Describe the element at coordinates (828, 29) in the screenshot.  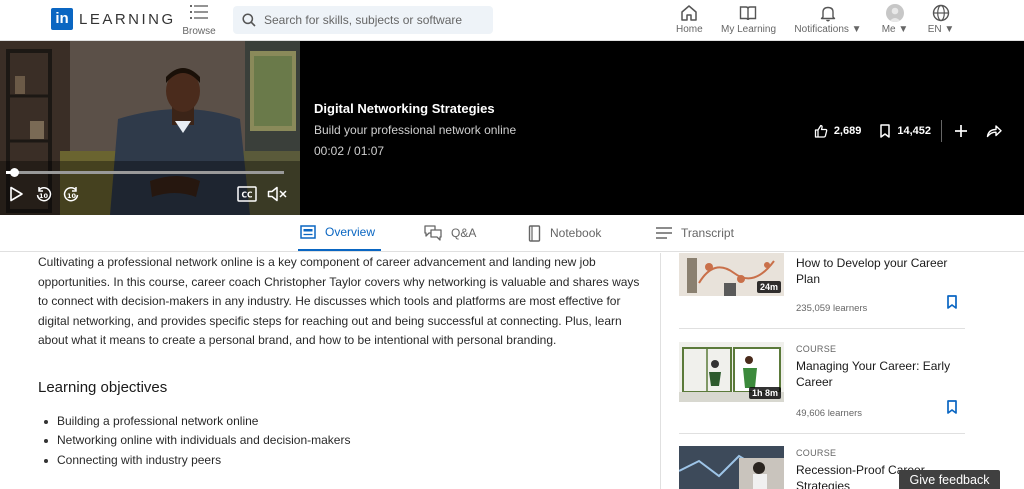
I see `nav-notifications-label: Notifications ▼` at that location.